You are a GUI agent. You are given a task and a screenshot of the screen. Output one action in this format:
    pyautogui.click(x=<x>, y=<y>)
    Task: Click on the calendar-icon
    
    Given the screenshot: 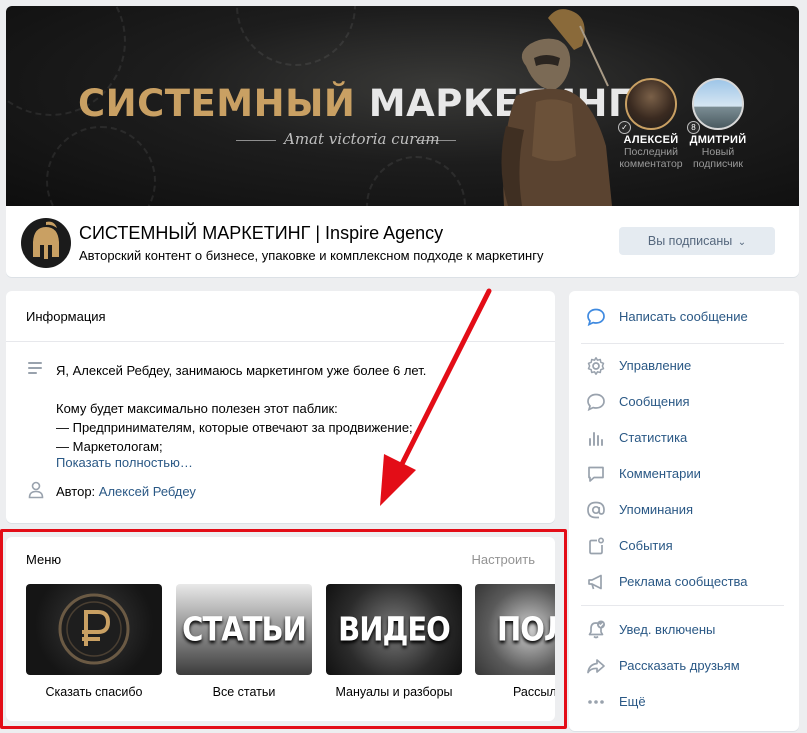 What is the action you would take?
    pyautogui.click(x=597, y=546)
    